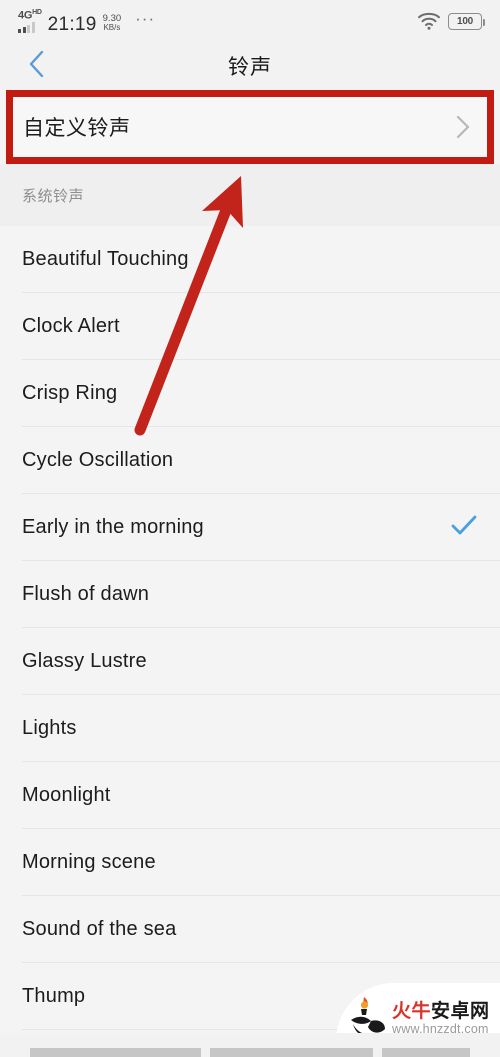 The image size is (500, 1057). What do you see at coordinates (250, 259) in the screenshot?
I see `ringtone-row: Beautiful Touching` at bounding box center [250, 259].